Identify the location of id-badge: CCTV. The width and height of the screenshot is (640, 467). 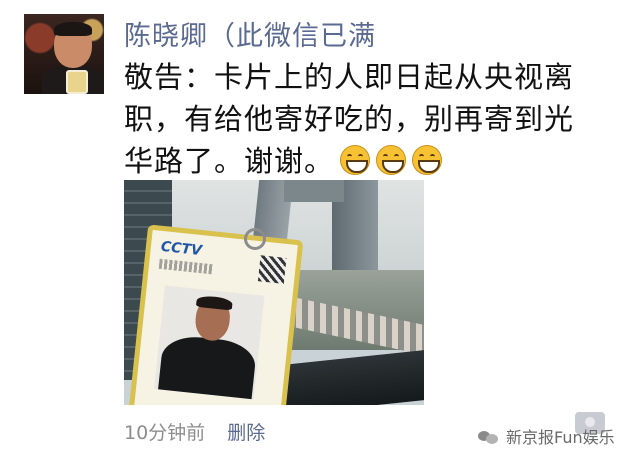
(216, 314).